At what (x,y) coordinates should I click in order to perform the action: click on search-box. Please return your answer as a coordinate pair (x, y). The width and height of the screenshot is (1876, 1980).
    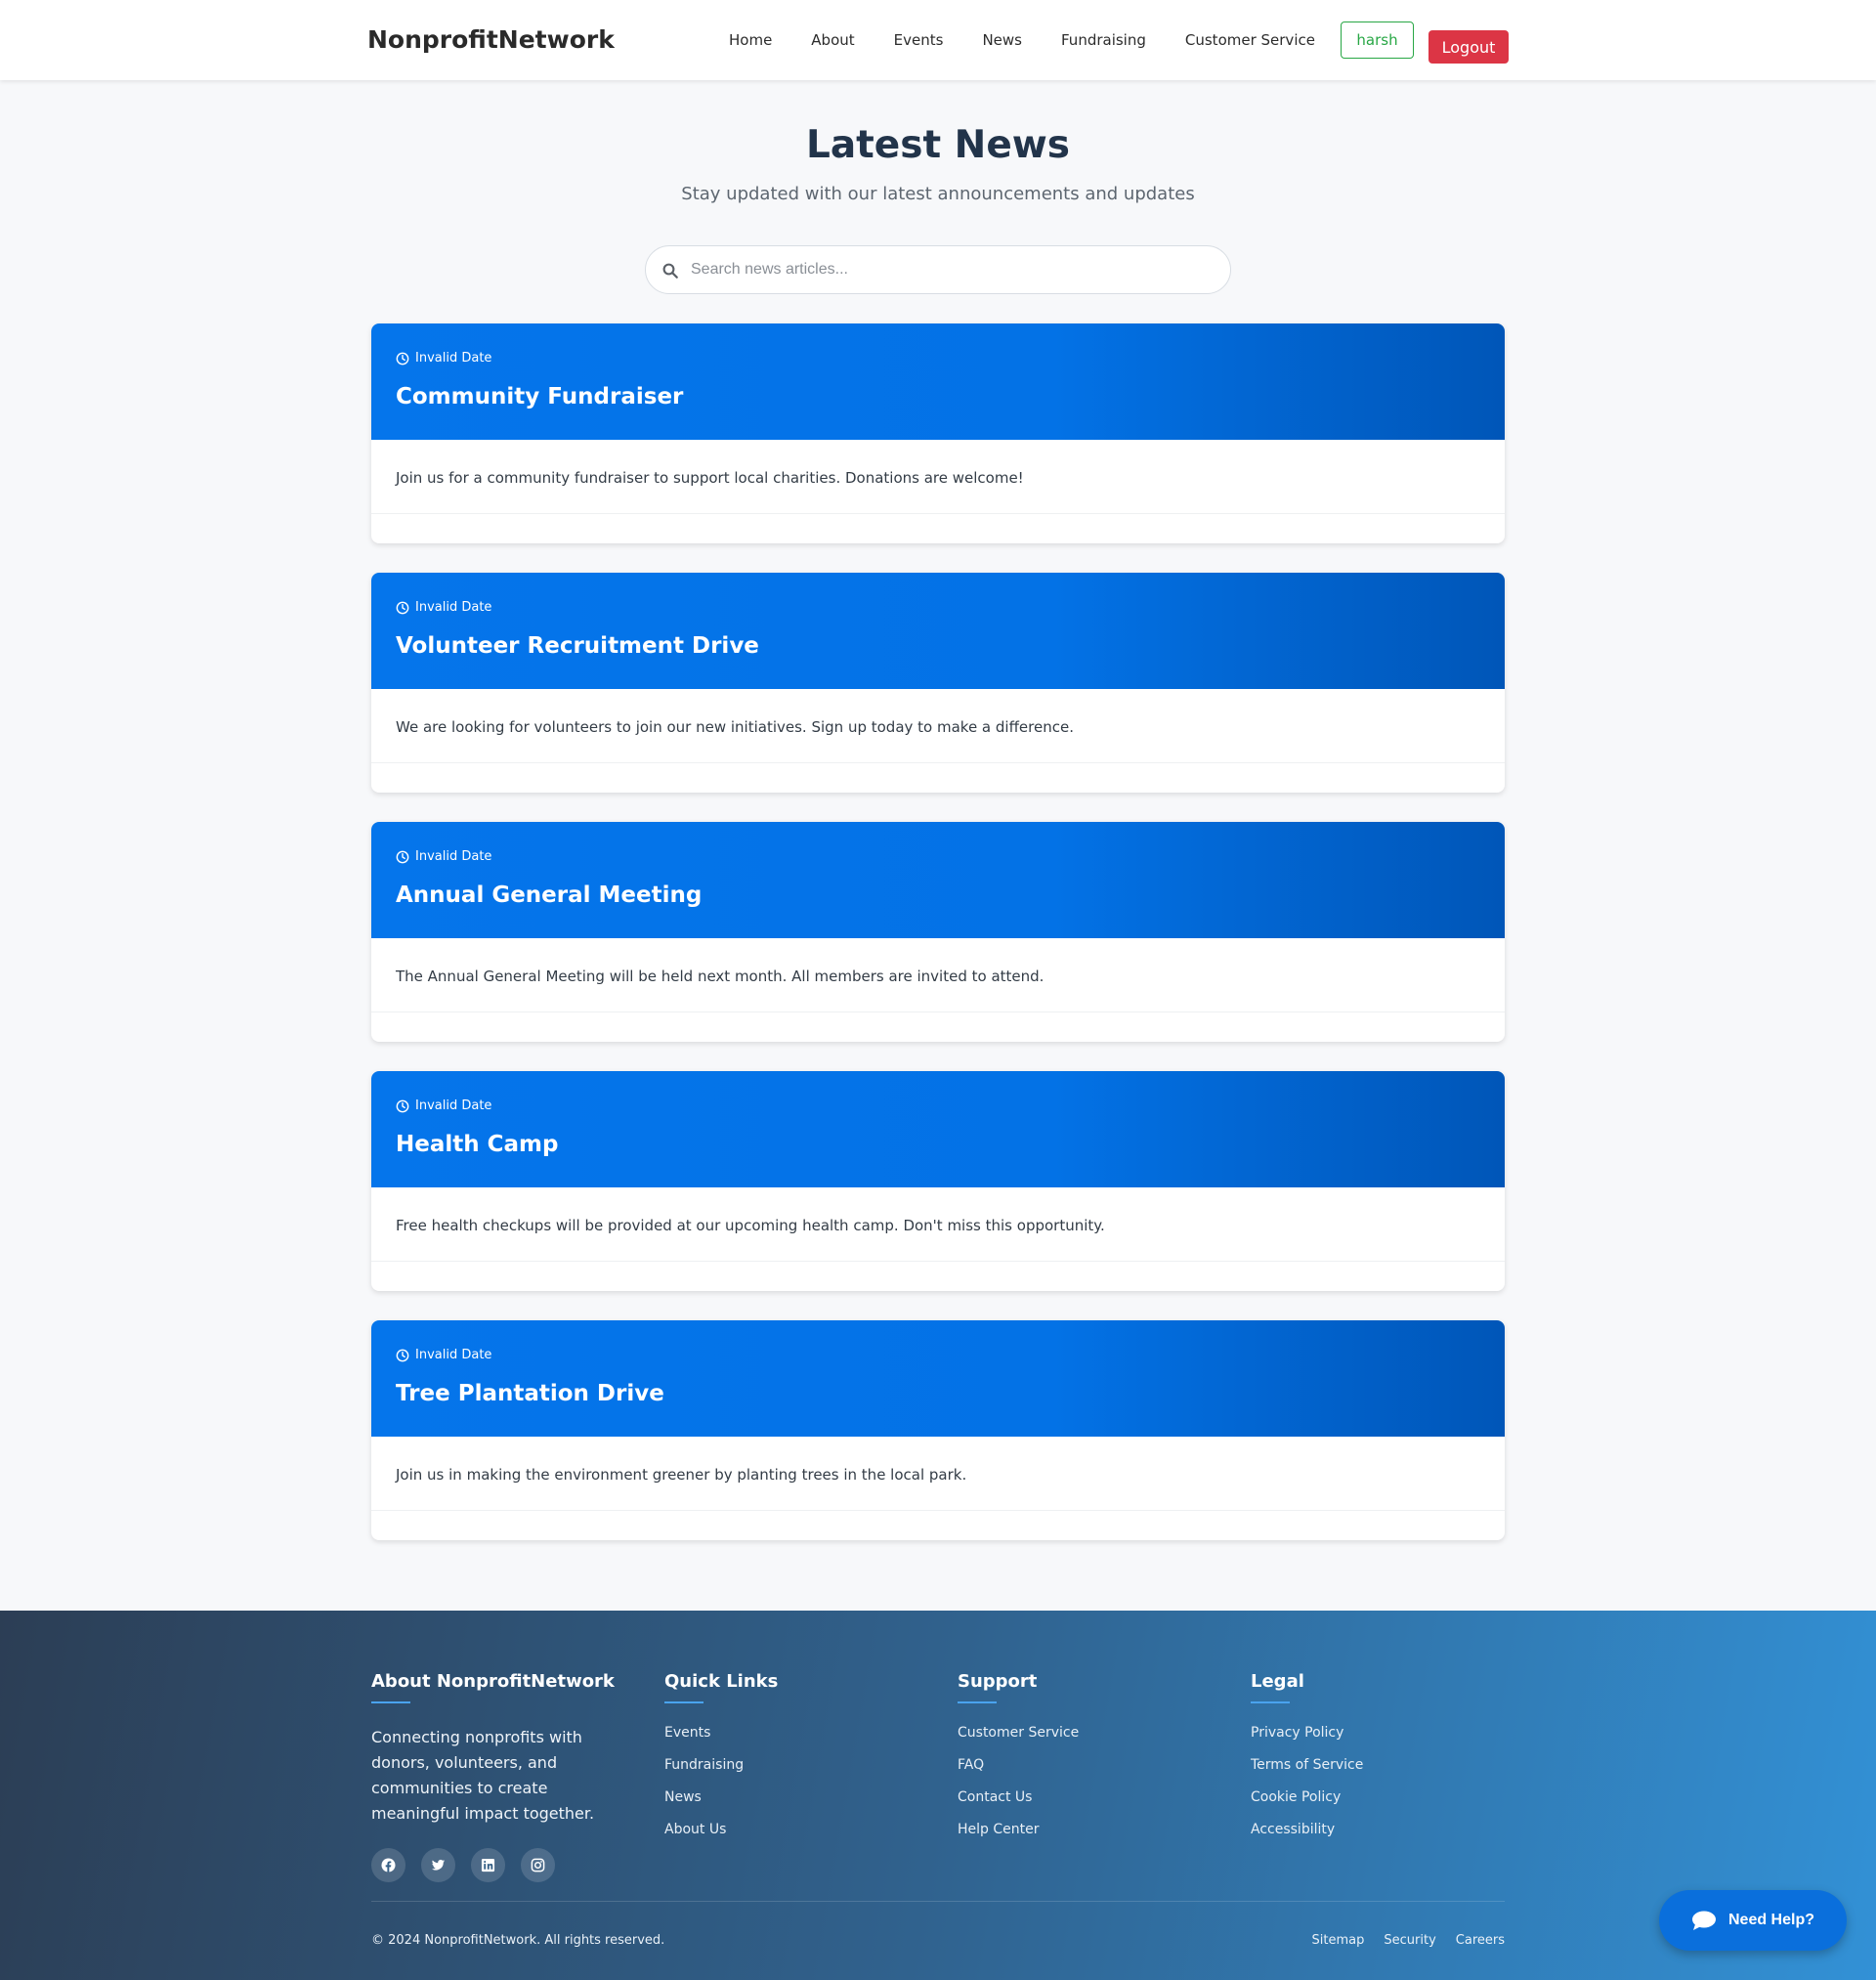
    Looking at the image, I should click on (938, 269).